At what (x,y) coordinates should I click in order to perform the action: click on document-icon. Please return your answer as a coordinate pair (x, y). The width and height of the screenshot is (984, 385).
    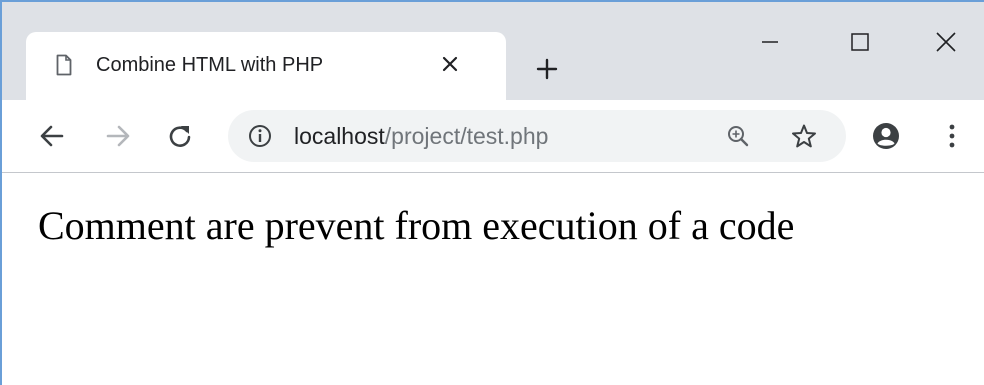
    Looking at the image, I should click on (64, 65).